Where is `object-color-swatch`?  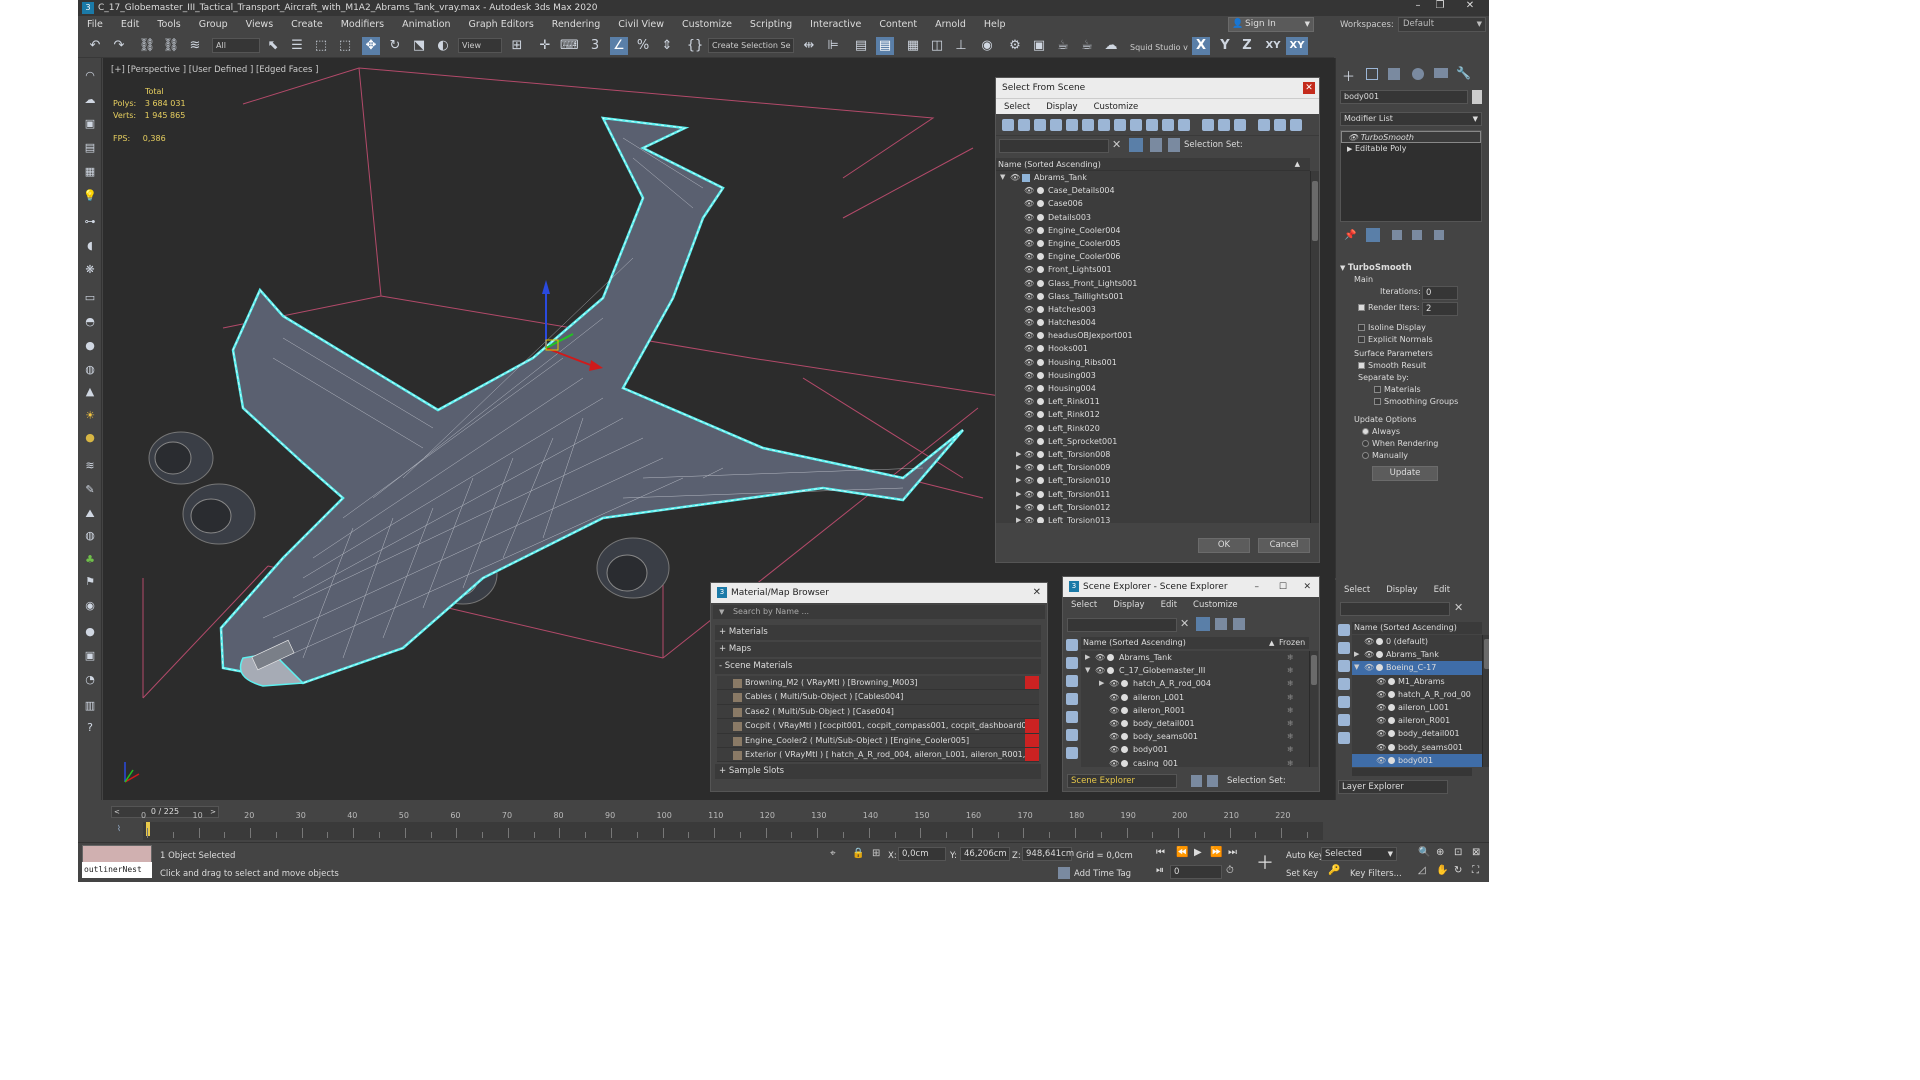
object-color-swatch is located at coordinates (1477, 97).